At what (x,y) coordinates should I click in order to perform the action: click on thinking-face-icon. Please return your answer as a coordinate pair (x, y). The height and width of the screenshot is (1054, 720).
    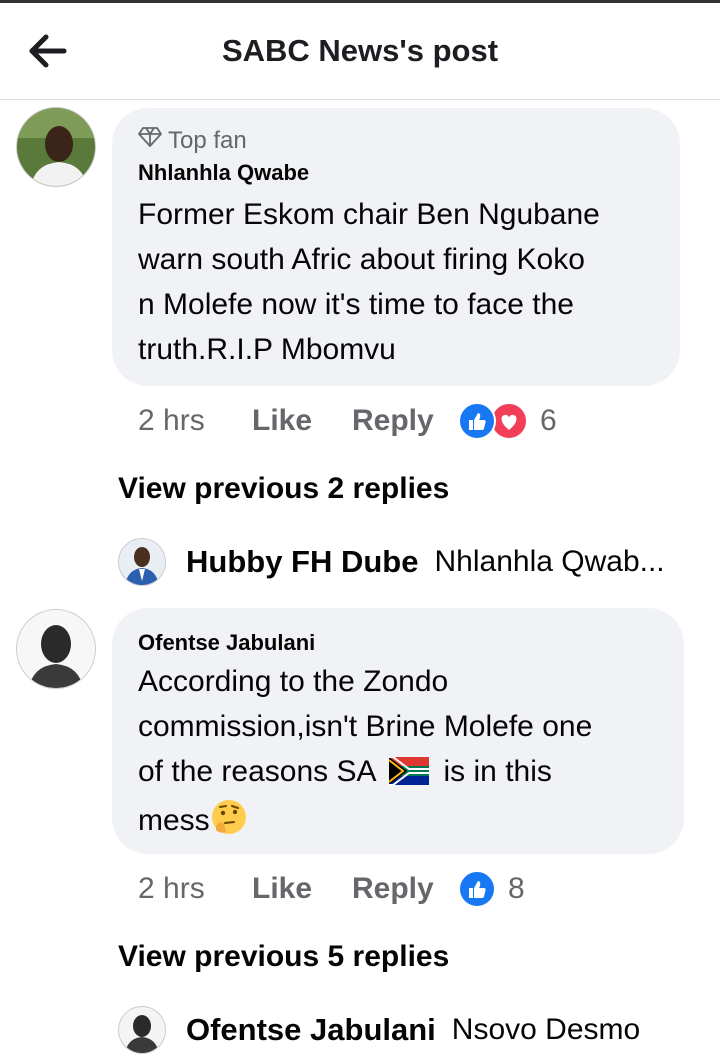
    Looking at the image, I should click on (229, 823).